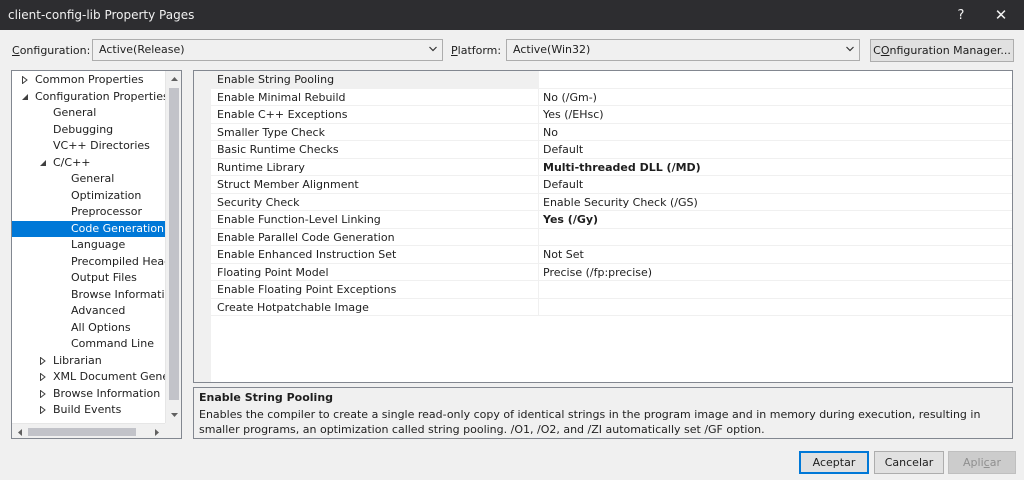  What do you see at coordinates (570, 97) in the screenshot?
I see `property-value: No (/Gm-)` at bounding box center [570, 97].